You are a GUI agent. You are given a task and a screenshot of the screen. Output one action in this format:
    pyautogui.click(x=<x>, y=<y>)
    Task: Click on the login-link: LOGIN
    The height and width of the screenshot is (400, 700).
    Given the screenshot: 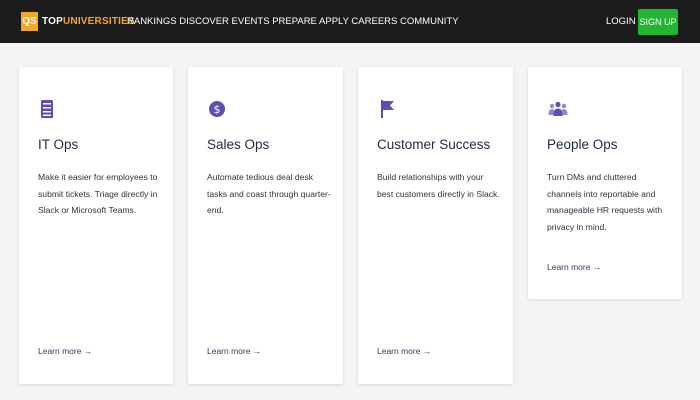 What is the action you would take?
    pyautogui.click(x=621, y=21)
    